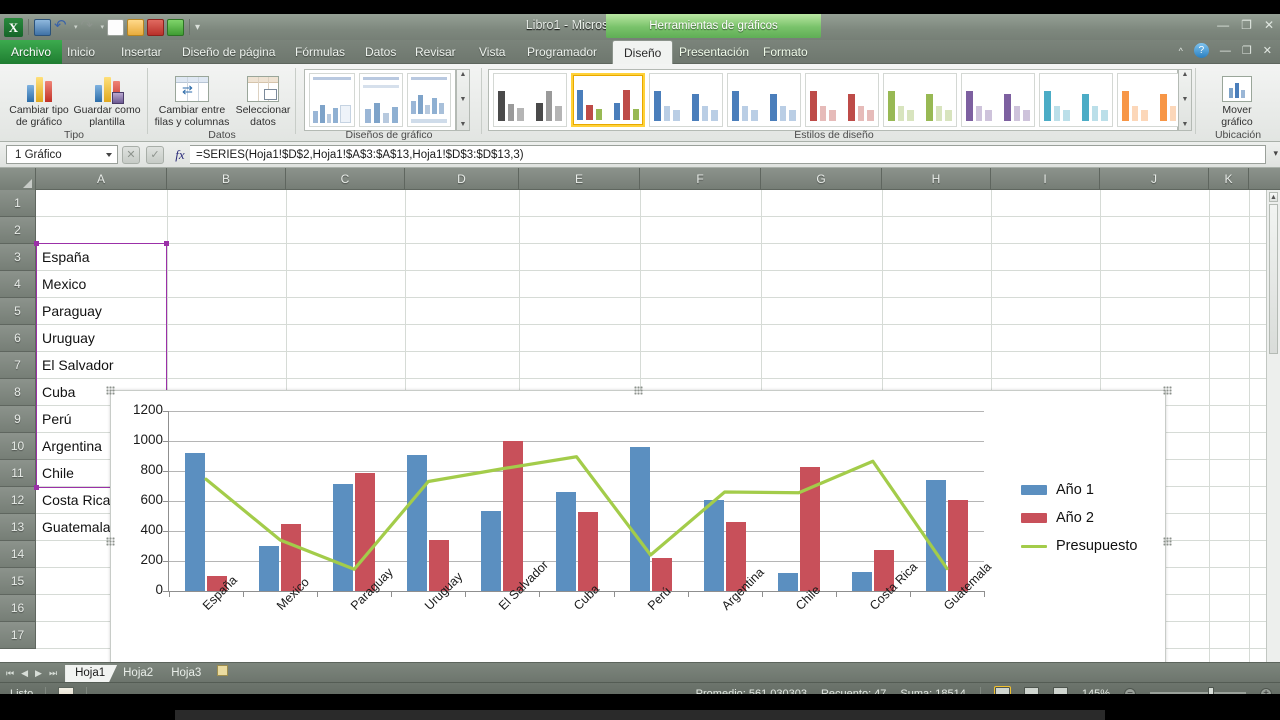 This screenshot has height=720, width=1280. Describe the element at coordinates (269, 568) in the screenshot. I see `bar-ano1-Mexico` at that location.